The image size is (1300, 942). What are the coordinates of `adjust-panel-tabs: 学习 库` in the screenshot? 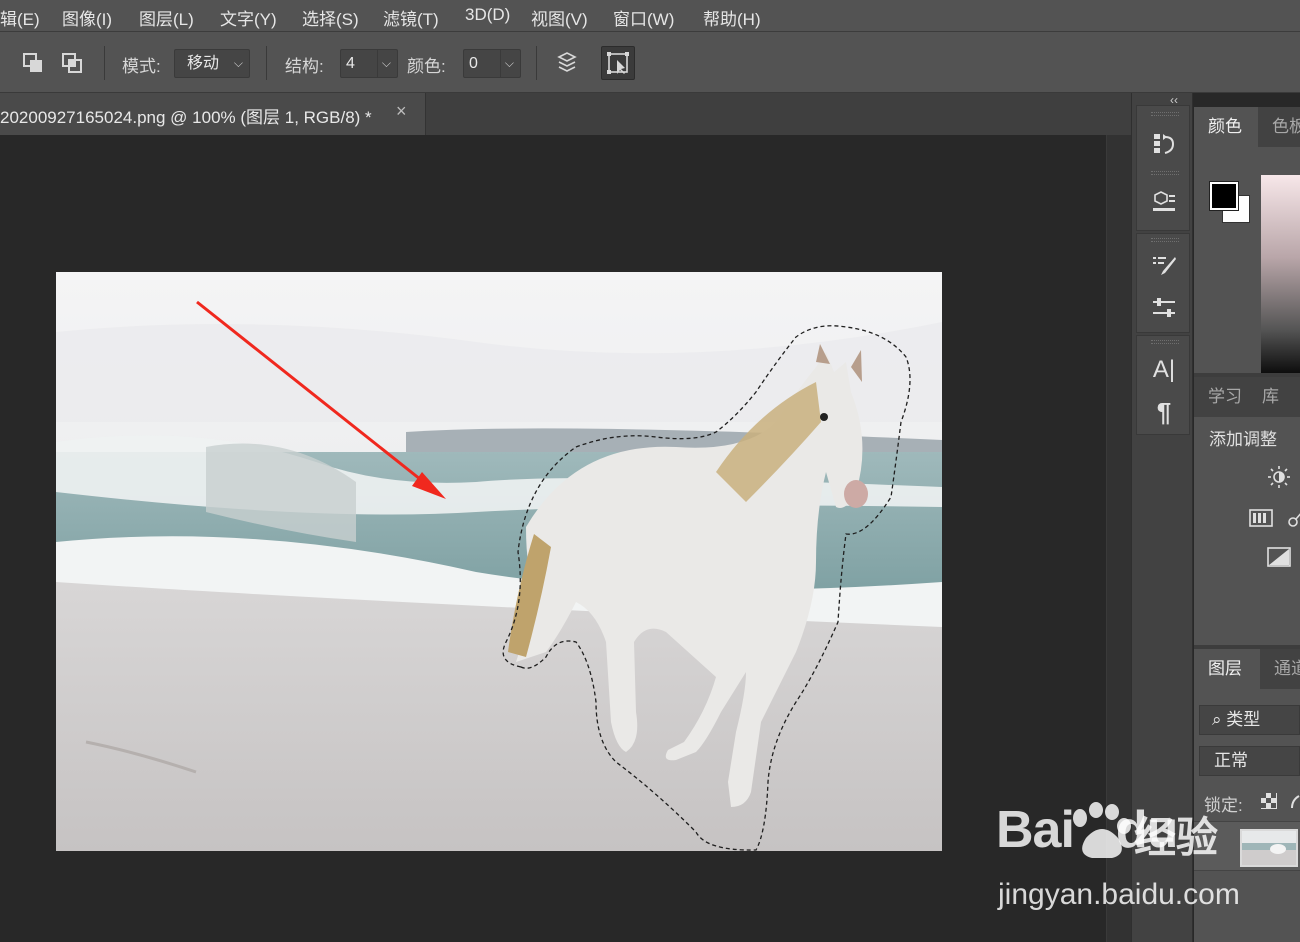 It's located at (1247, 397).